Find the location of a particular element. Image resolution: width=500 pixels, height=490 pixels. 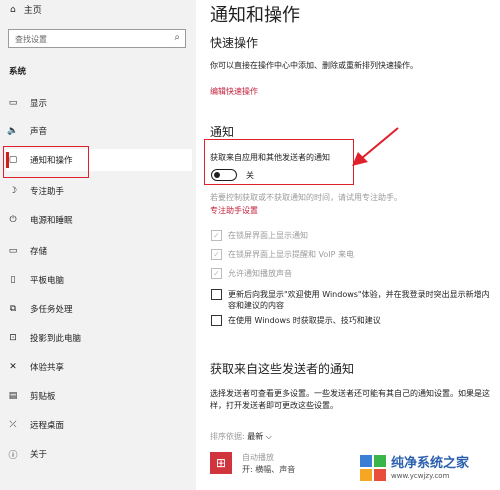

monitor-icon: ▭ is located at coordinates (13, 103).